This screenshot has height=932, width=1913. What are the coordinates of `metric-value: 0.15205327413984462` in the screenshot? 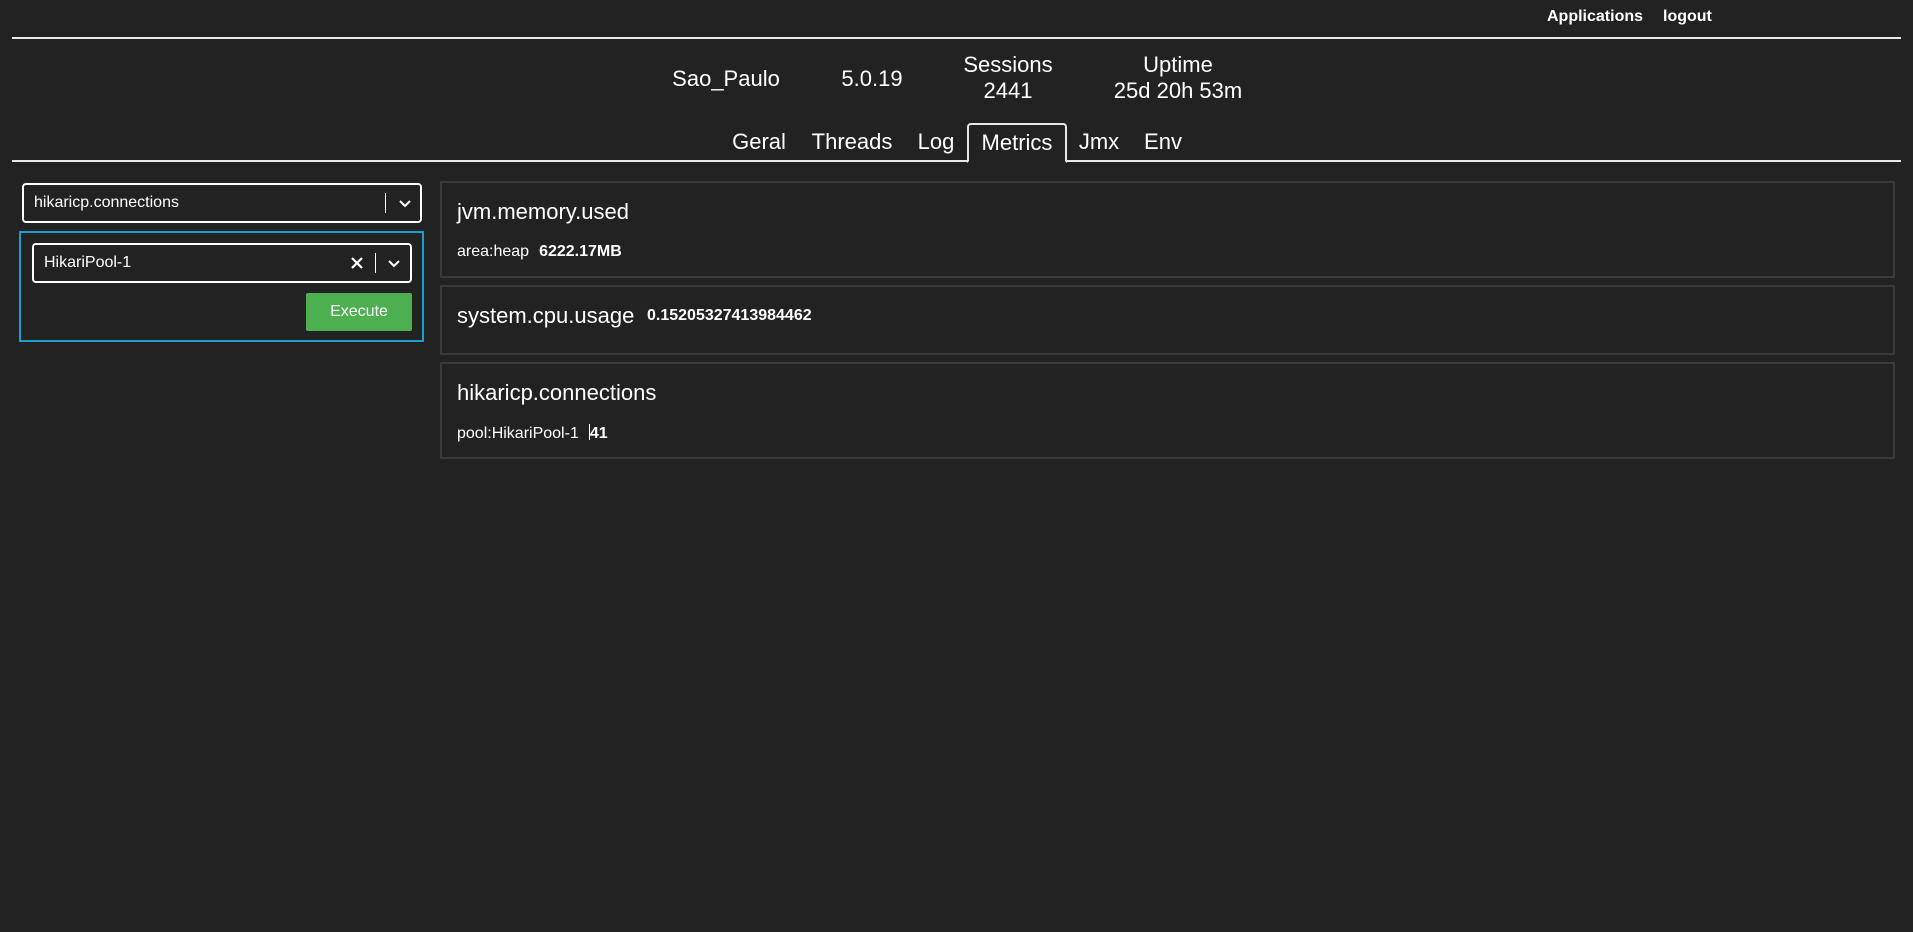 It's located at (729, 315).